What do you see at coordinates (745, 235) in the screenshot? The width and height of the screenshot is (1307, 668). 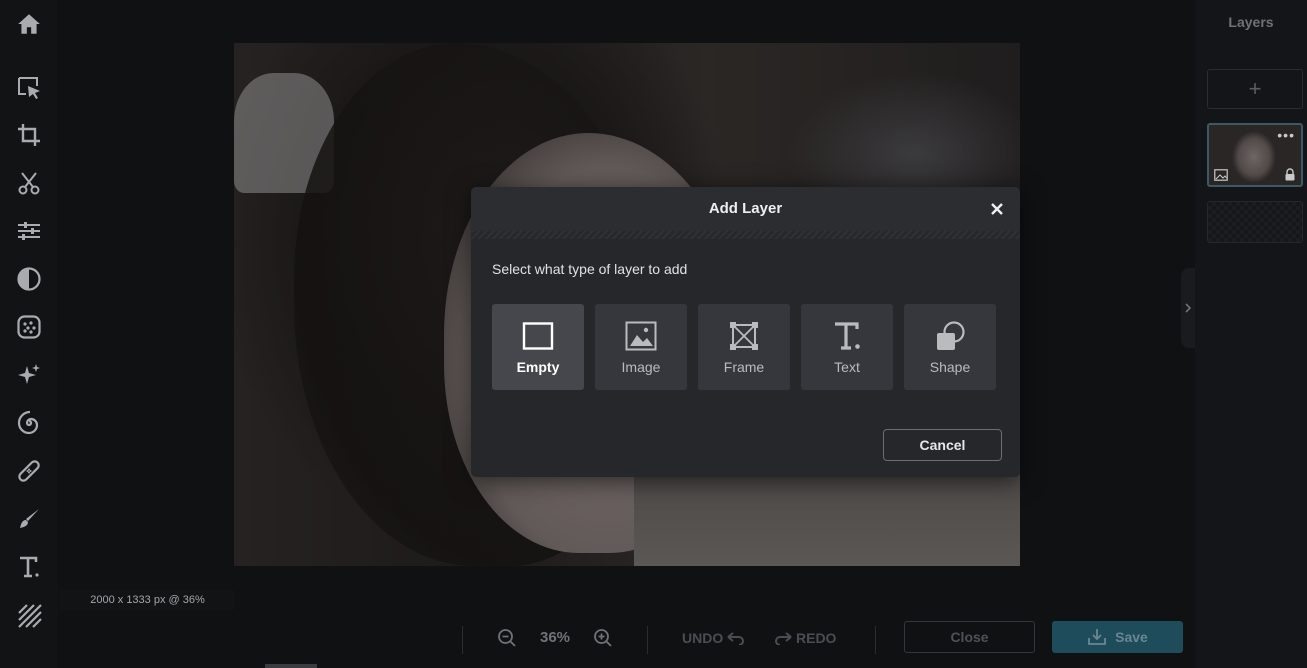 I see `dialog-divider` at bounding box center [745, 235].